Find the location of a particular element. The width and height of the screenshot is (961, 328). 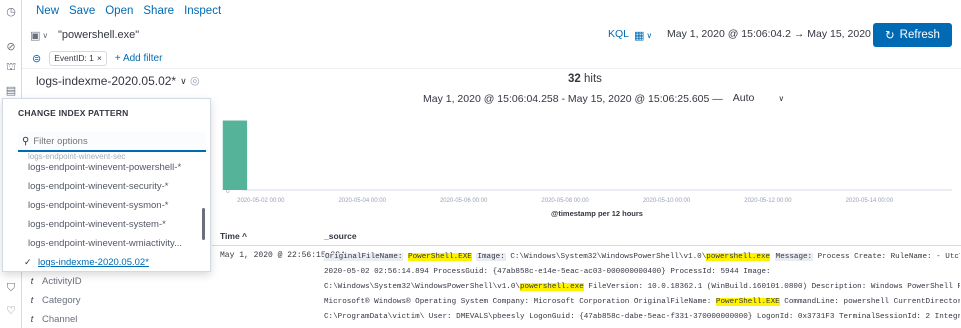

interval-select: Auto ∨ is located at coordinates (758, 98).